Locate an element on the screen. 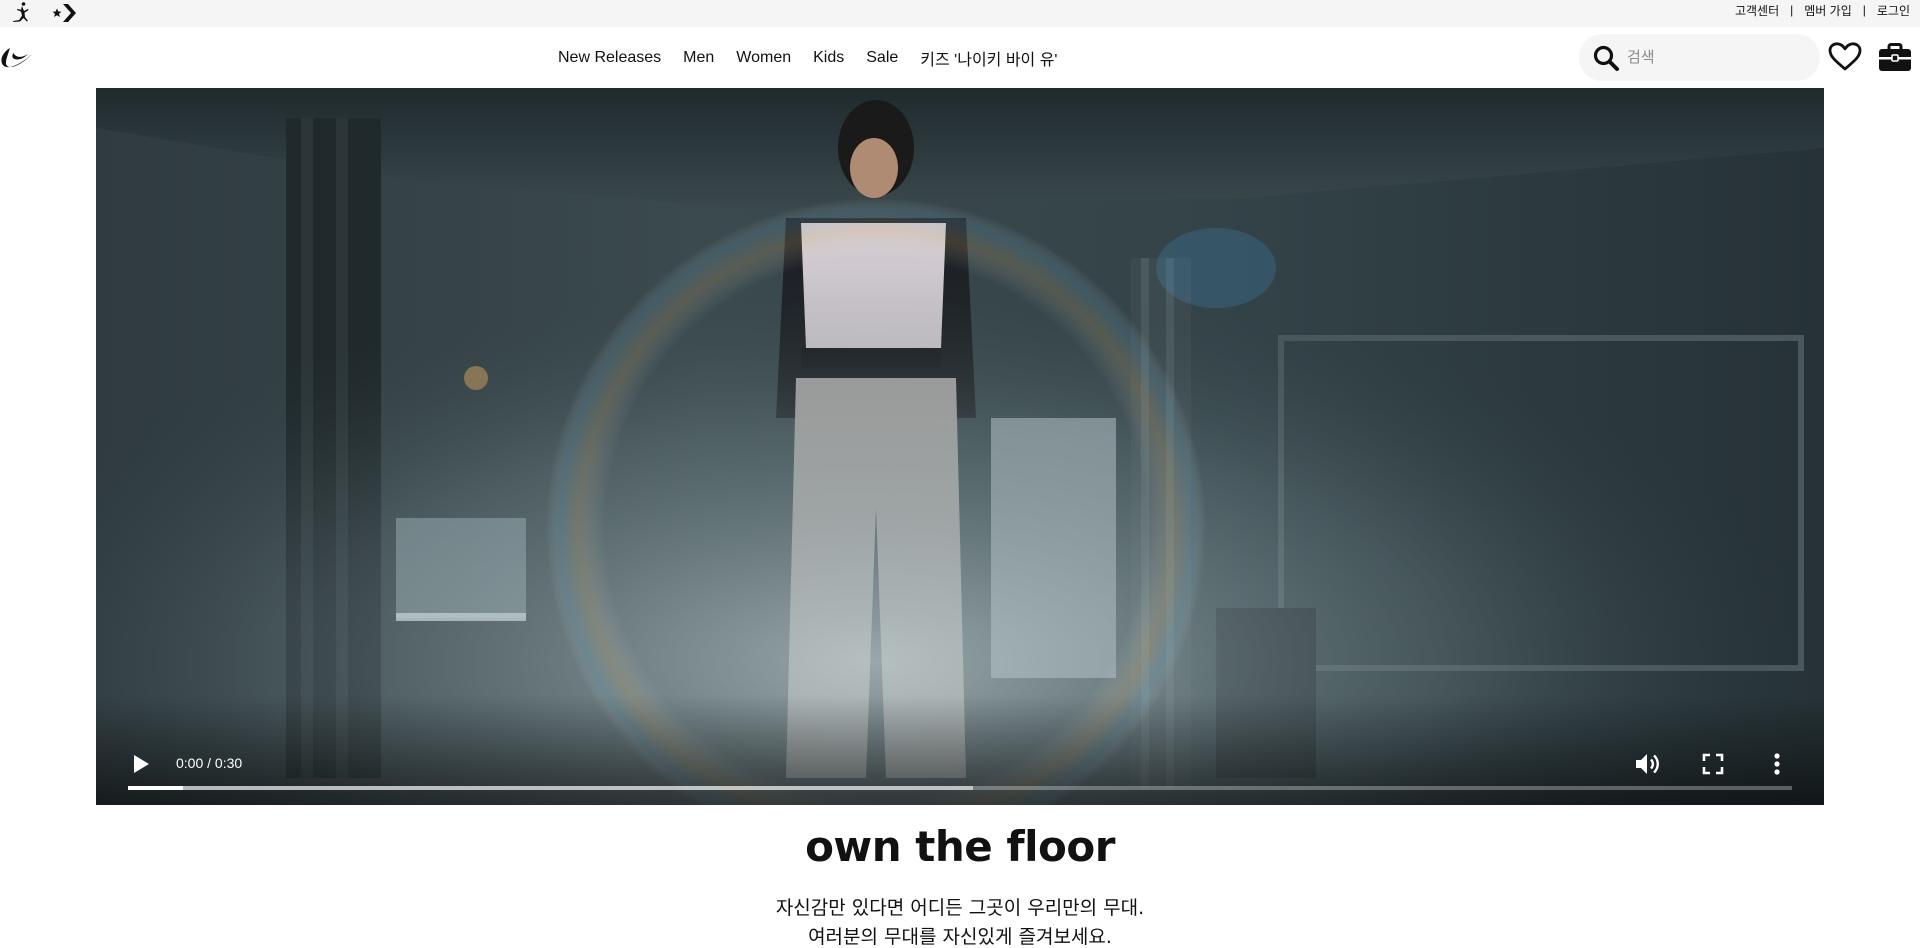  fullscreen-icon is located at coordinates (1713, 764).